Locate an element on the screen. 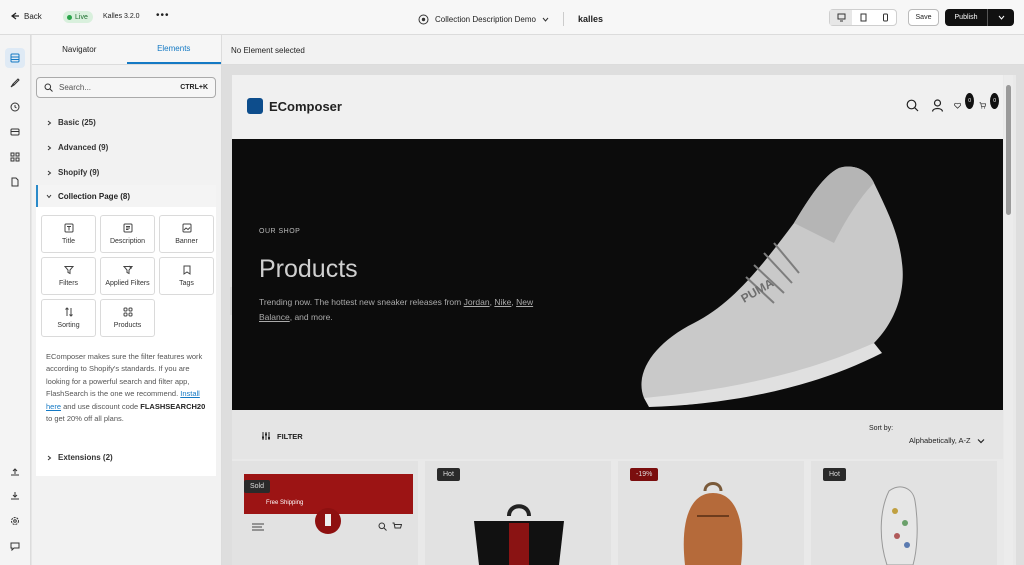 Image resolution: width=1024 pixels, height=565 pixels. back-button: Back is located at coordinates (26, 16).